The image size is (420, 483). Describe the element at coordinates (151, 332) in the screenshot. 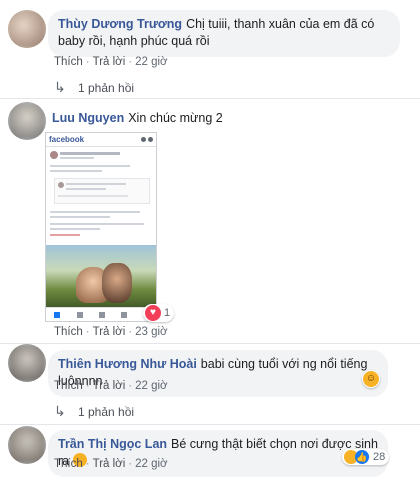

I see `timestamp: 23 giờ` at that location.